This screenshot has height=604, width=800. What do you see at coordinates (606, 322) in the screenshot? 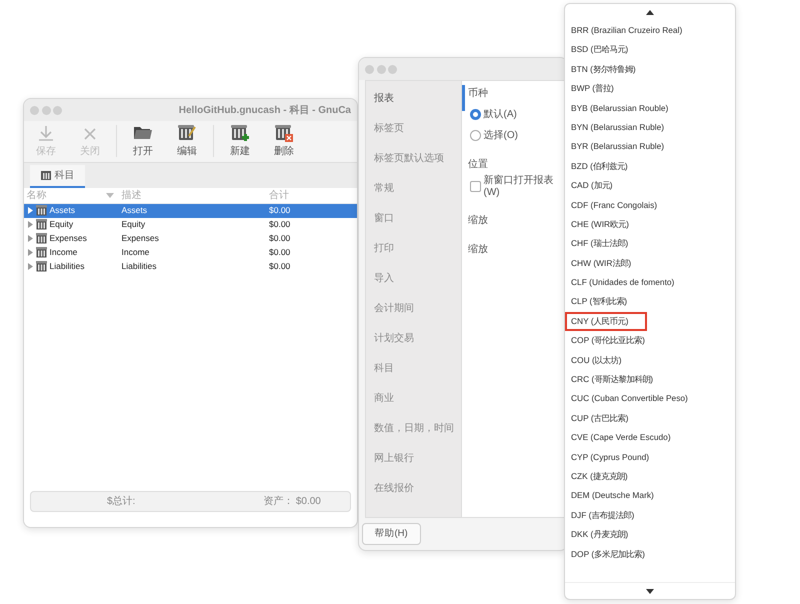
I see `currency-option: CNY (人民币元)` at bounding box center [606, 322].